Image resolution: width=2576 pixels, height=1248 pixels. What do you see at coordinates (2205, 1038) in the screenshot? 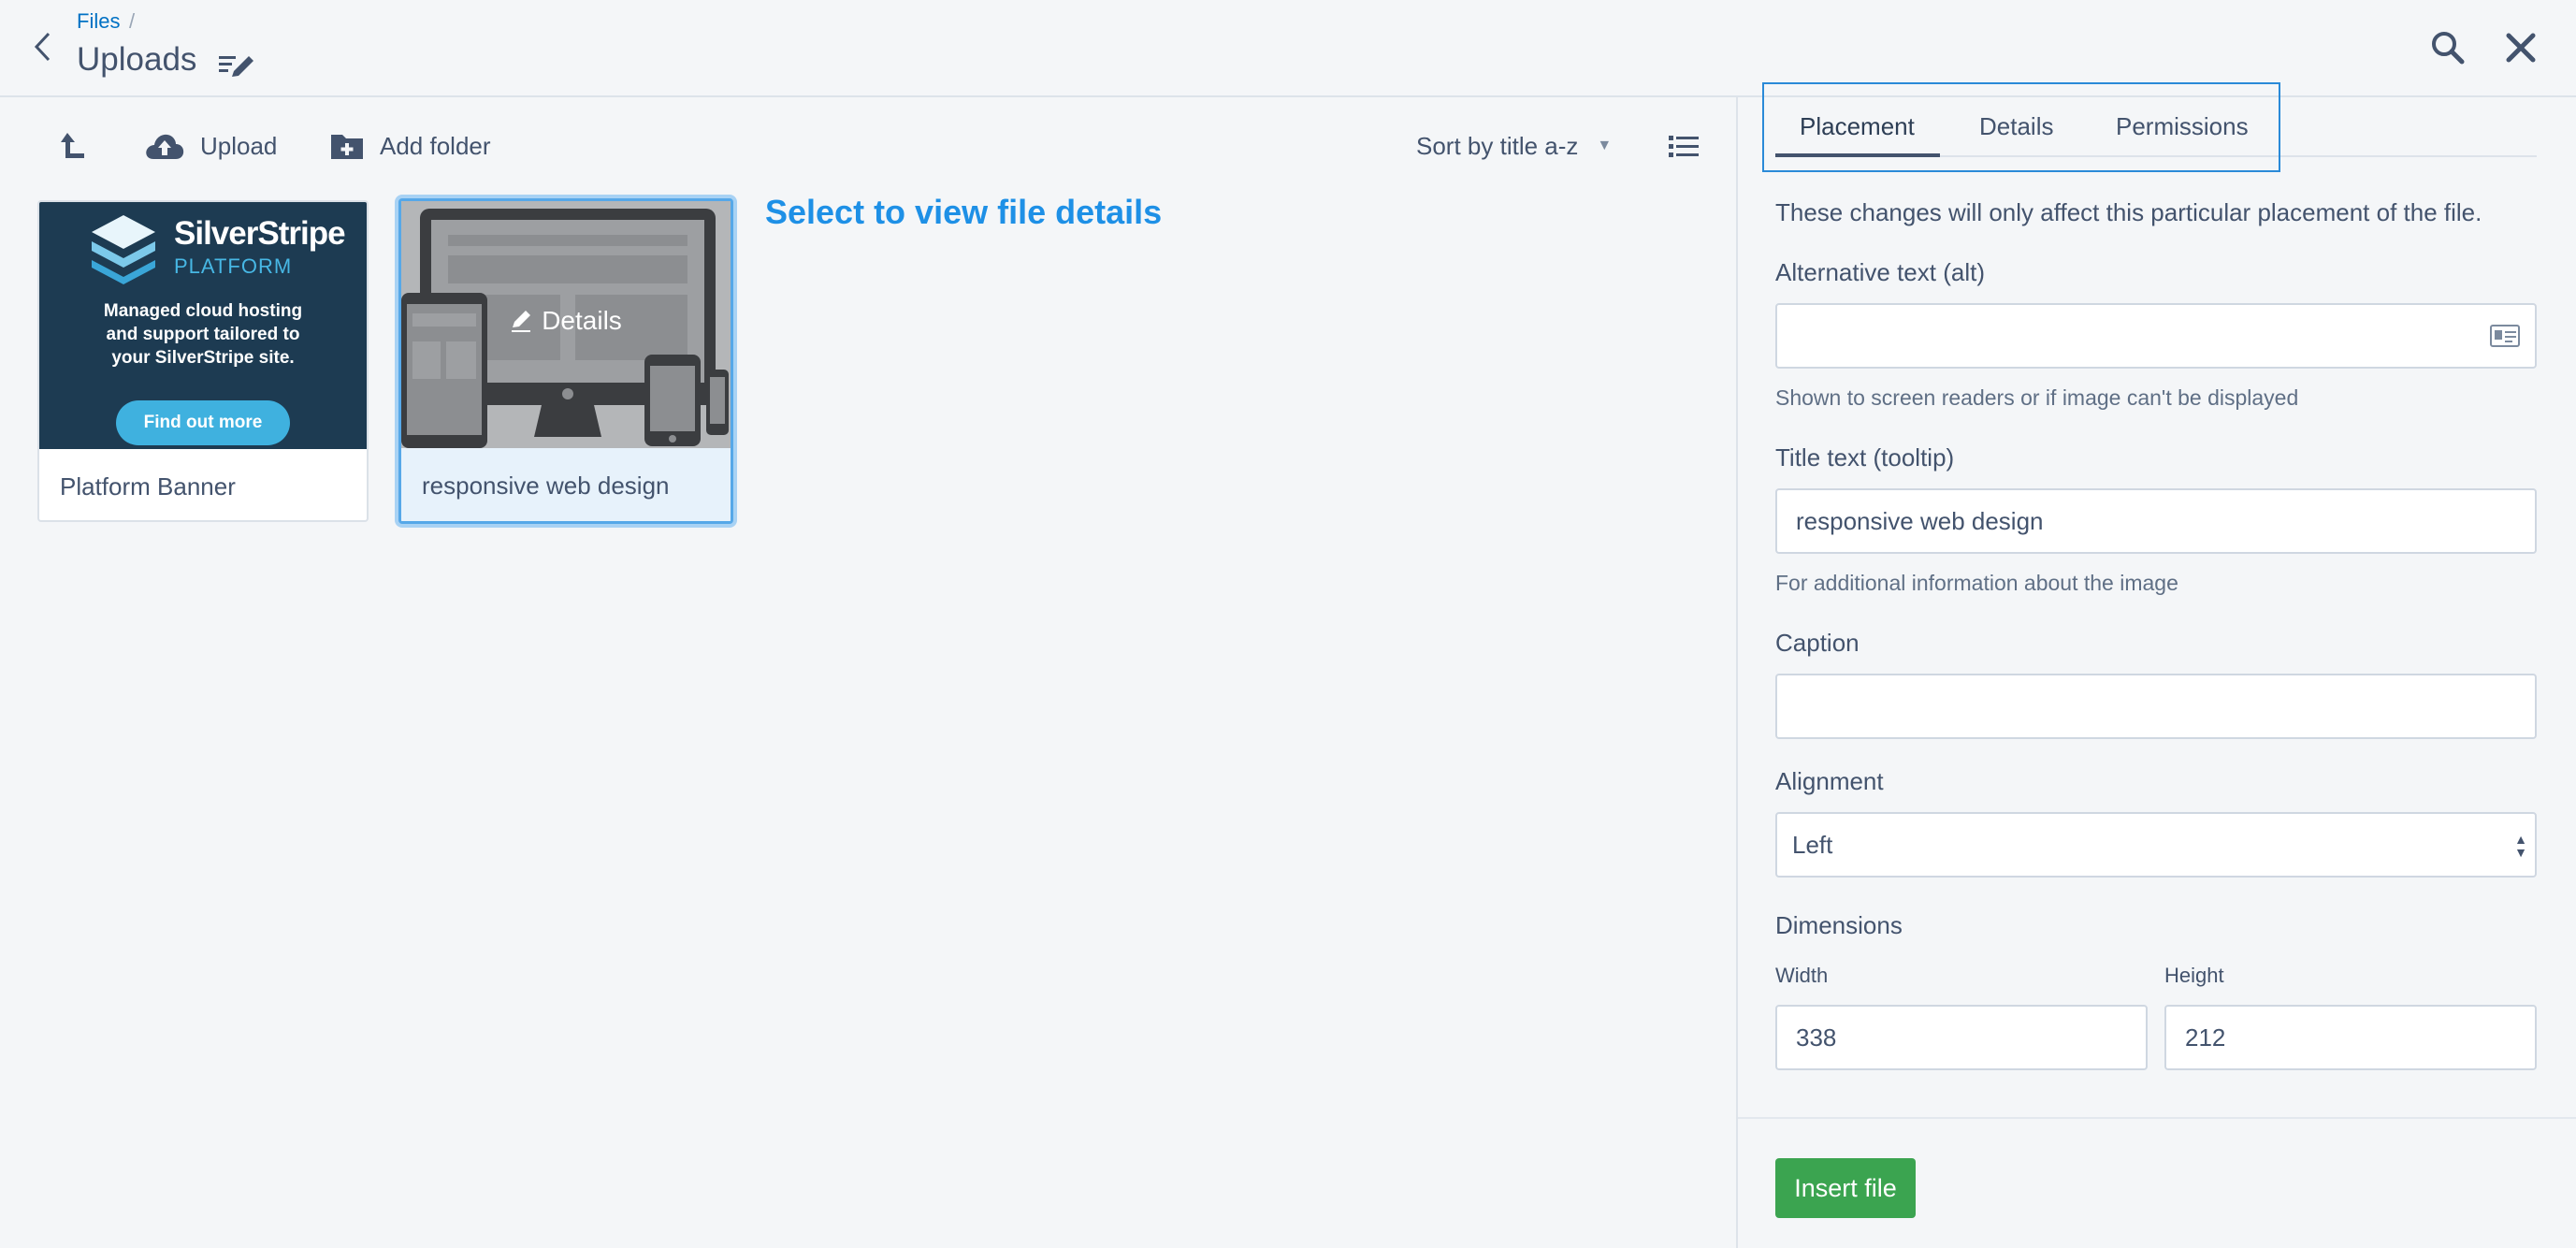
I see `height-value: 212` at bounding box center [2205, 1038].